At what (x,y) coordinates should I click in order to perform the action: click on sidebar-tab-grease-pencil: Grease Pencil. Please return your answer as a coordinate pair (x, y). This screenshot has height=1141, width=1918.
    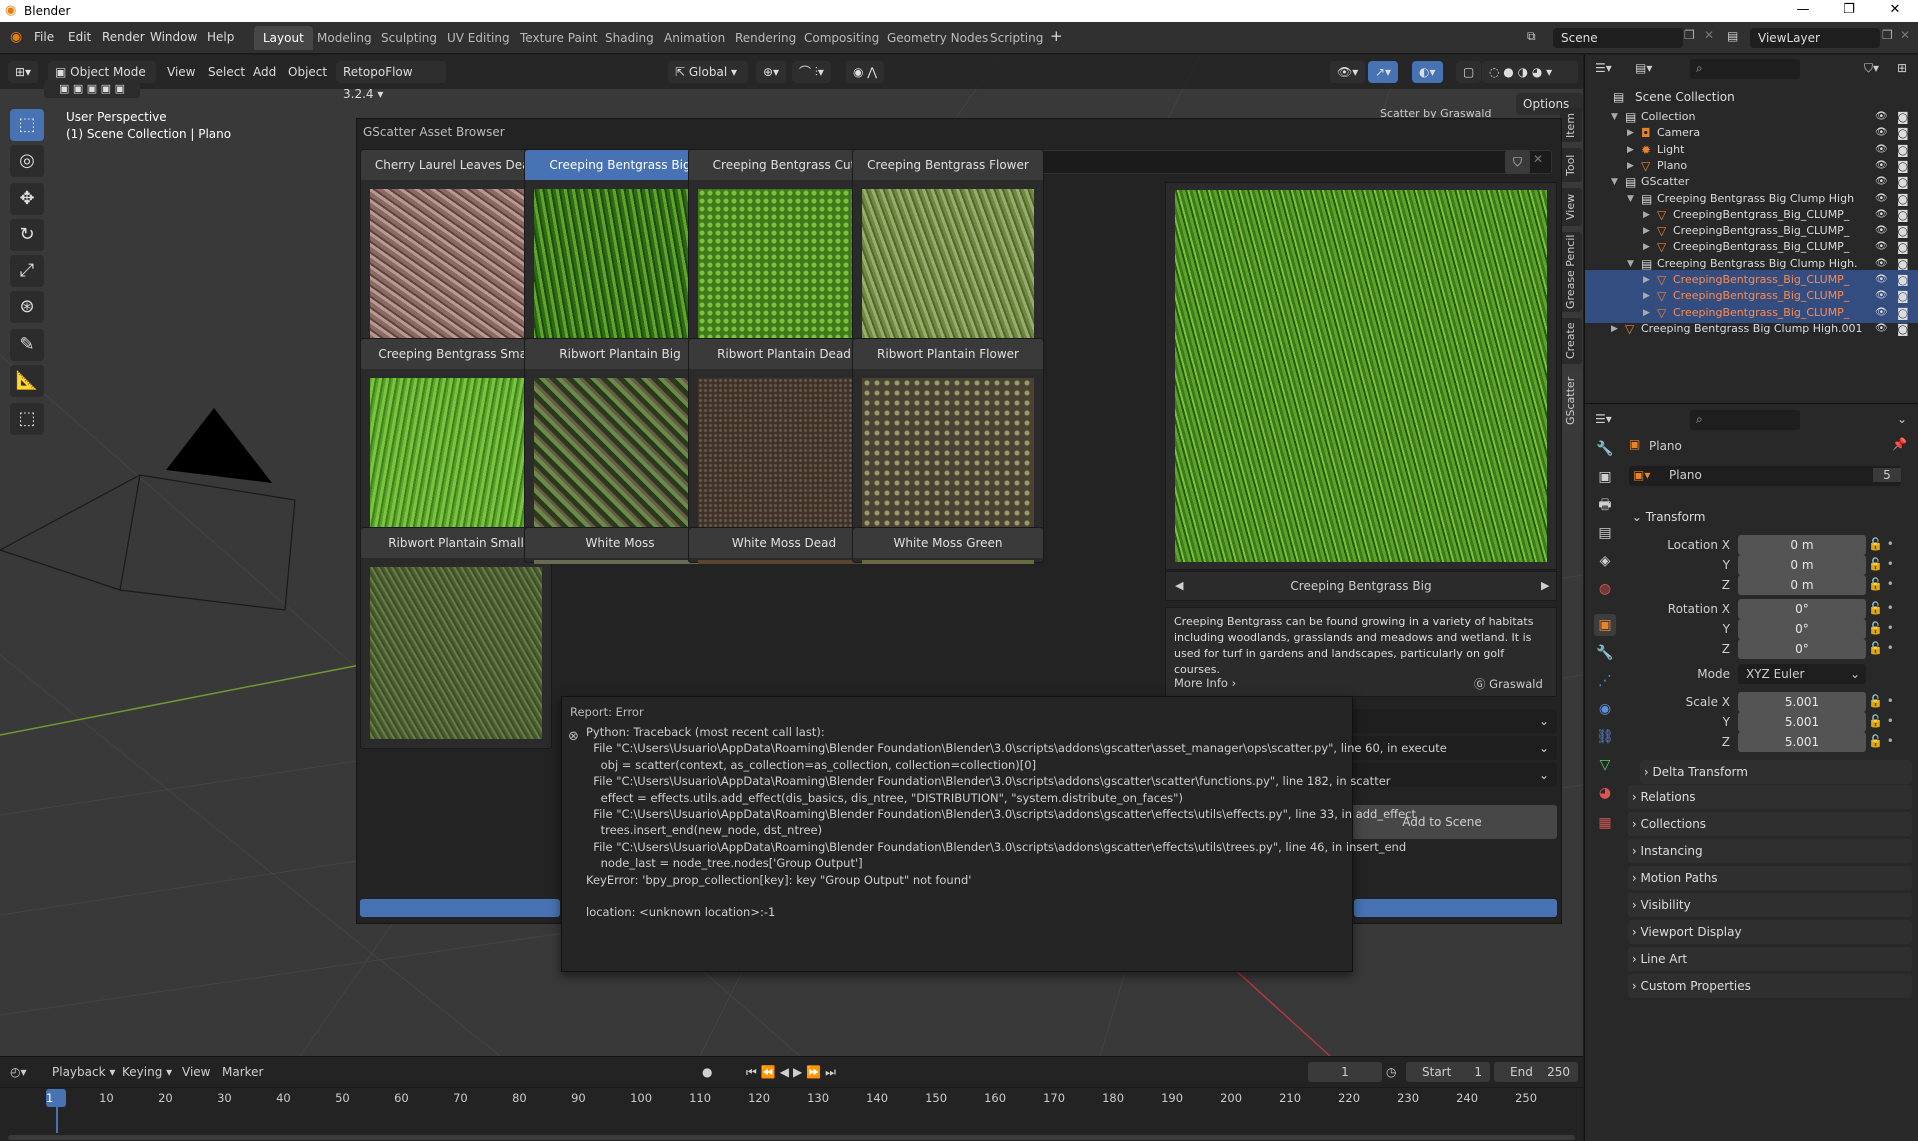
    Looking at the image, I should click on (1571, 272).